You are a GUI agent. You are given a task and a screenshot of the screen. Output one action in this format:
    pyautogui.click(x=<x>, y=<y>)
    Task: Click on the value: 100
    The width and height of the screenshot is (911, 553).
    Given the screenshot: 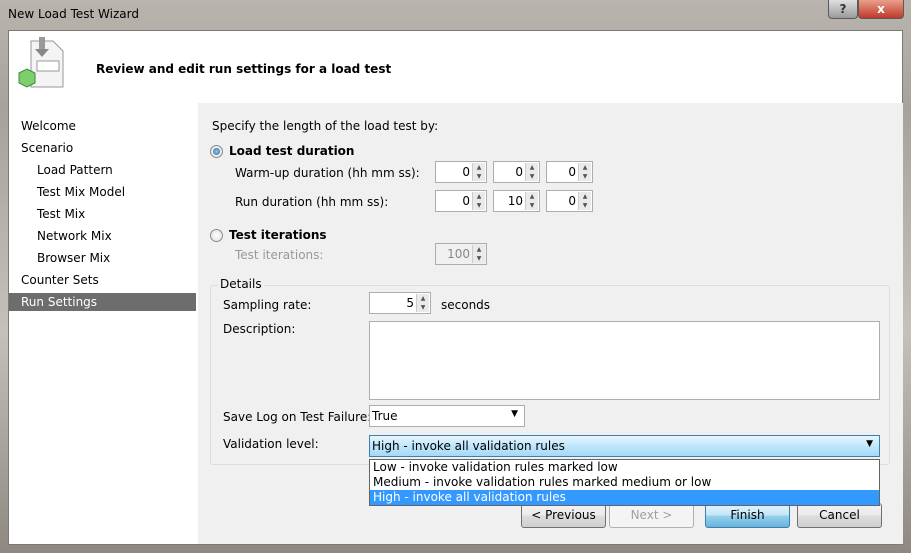 What is the action you would take?
    pyautogui.click(x=458, y=254)
    